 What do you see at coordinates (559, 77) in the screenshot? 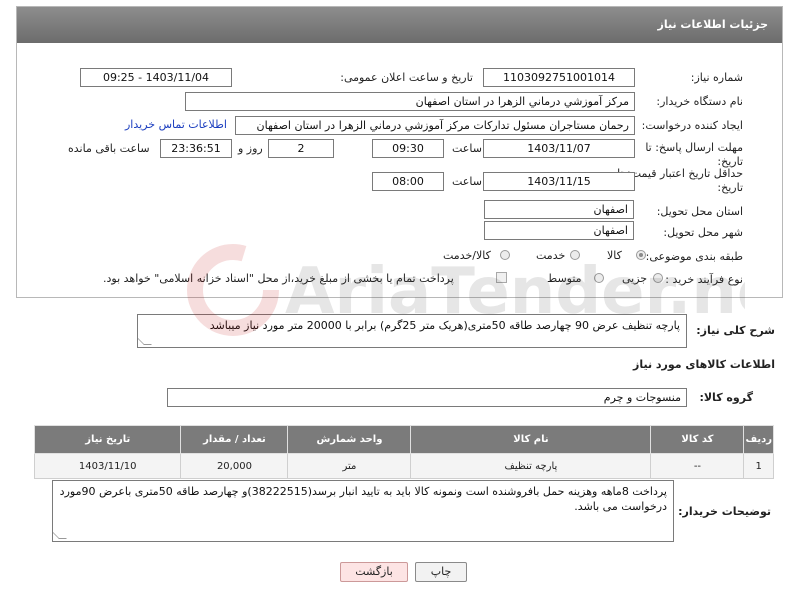
I see `need-number-field: 1103092751001014` at bounding box center [559, 77].